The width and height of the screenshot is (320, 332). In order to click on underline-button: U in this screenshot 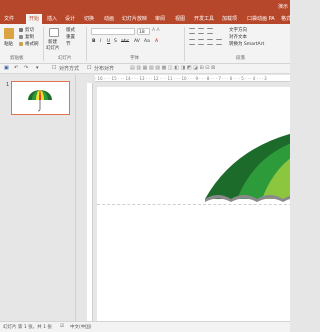, I will do `click(108, 41)`.